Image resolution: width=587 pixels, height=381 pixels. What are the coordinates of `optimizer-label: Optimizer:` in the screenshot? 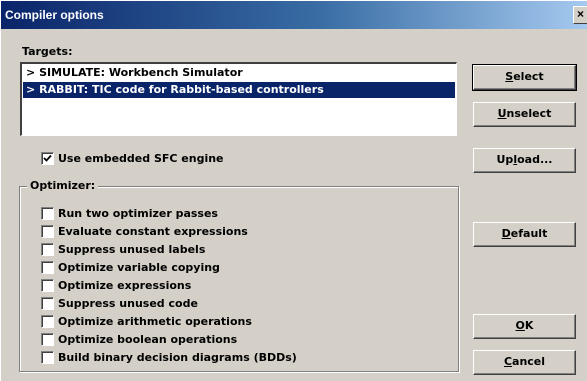 It's located at (63, 185).